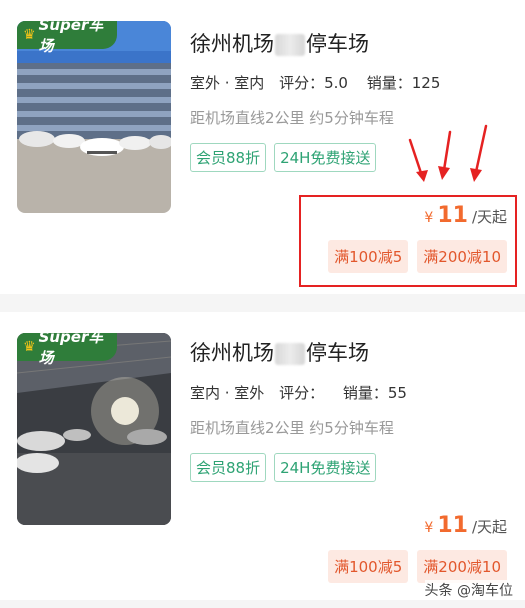 The width and height of the screenshot is (525, 608). Describe the element at coordinates (448, 153) in the screenshot. I see `annotation-arrows` at that location.